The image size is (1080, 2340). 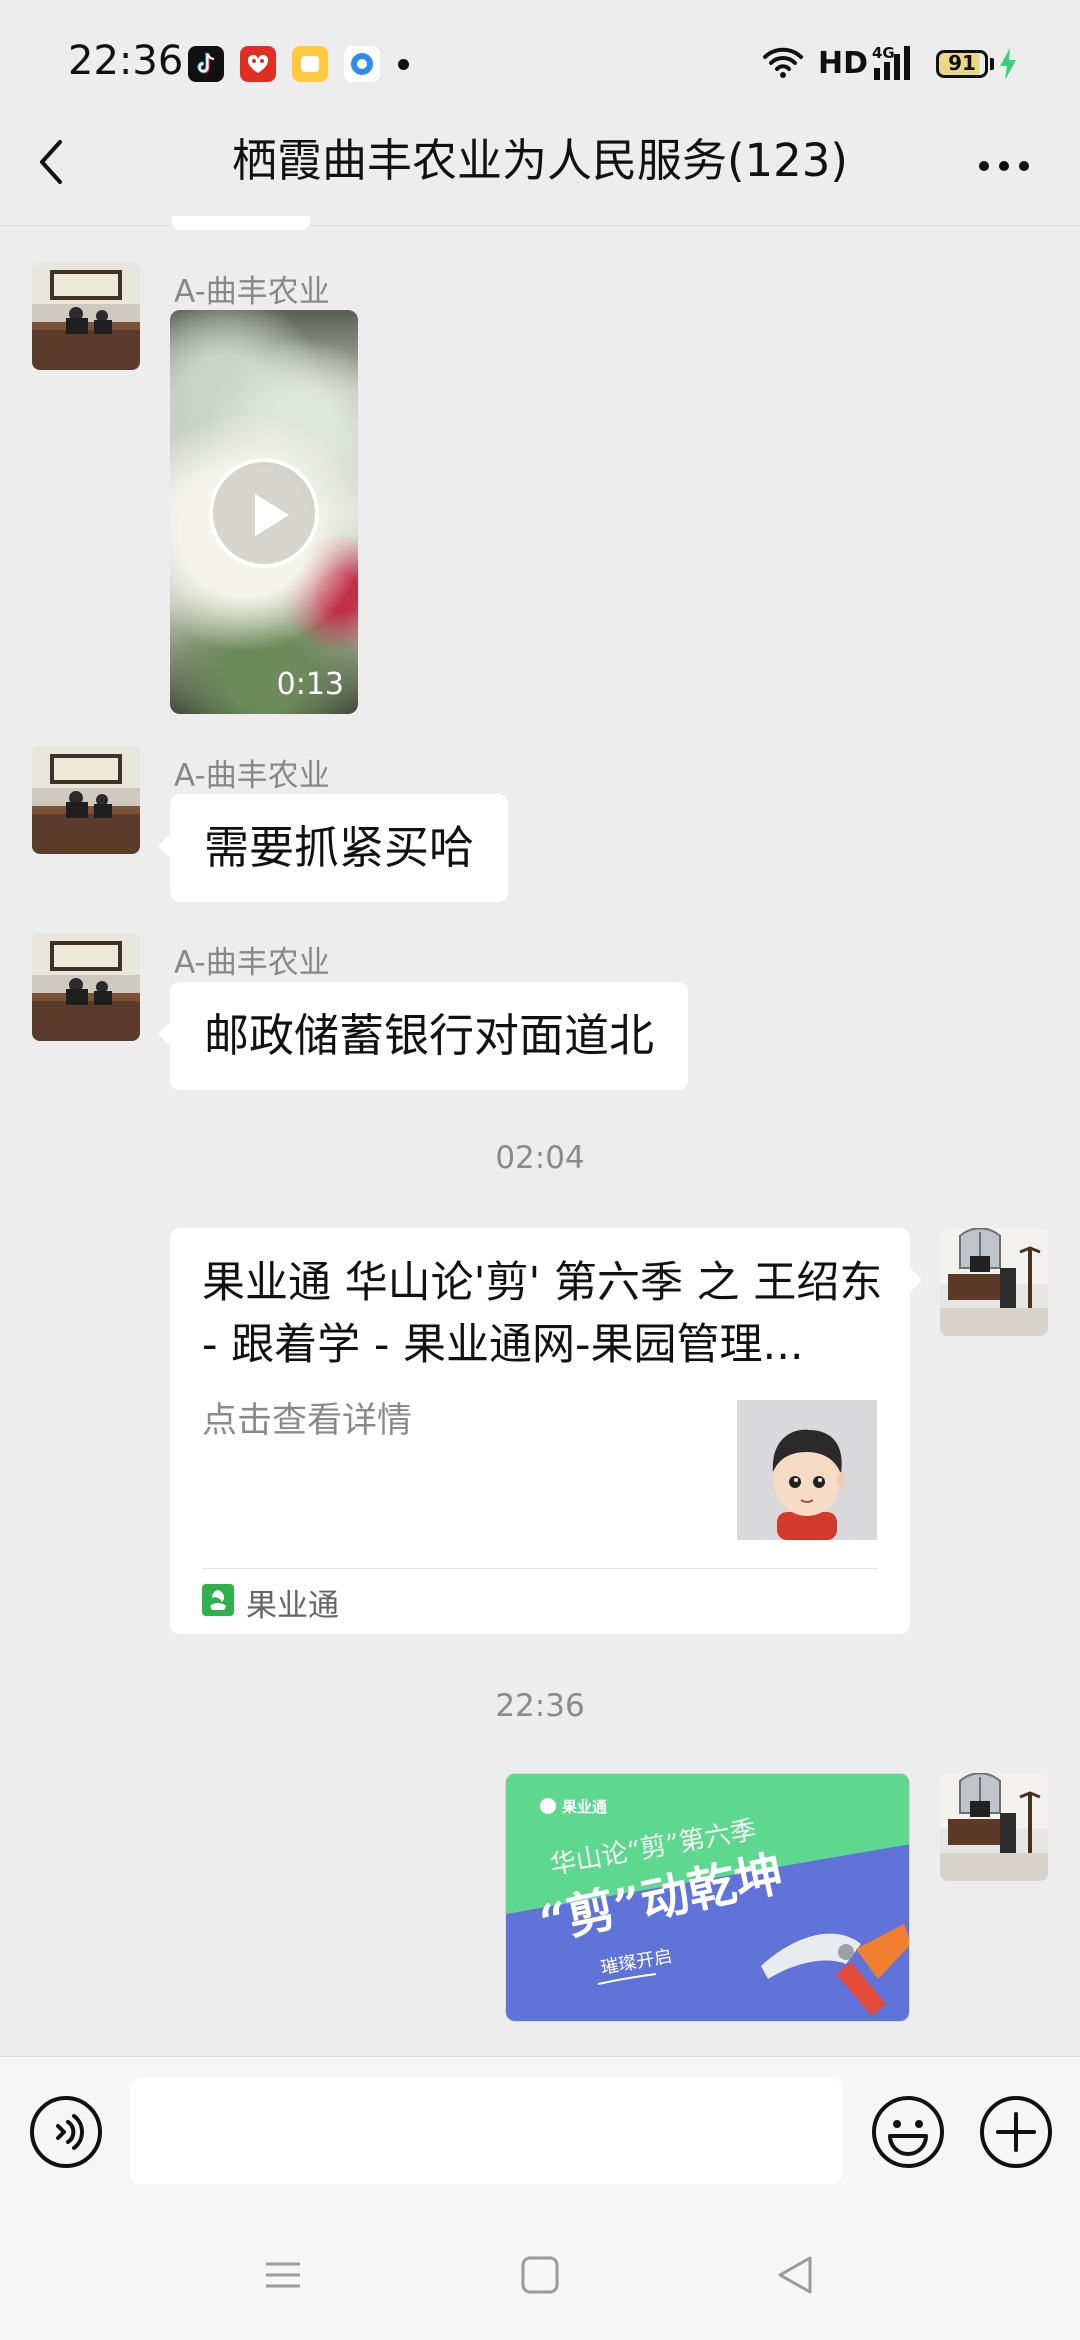 What do you see at coordinates (218, 1600) in the screenshot?
I see `guoyetong-logo-icon` at bounding box center [218, 1600].